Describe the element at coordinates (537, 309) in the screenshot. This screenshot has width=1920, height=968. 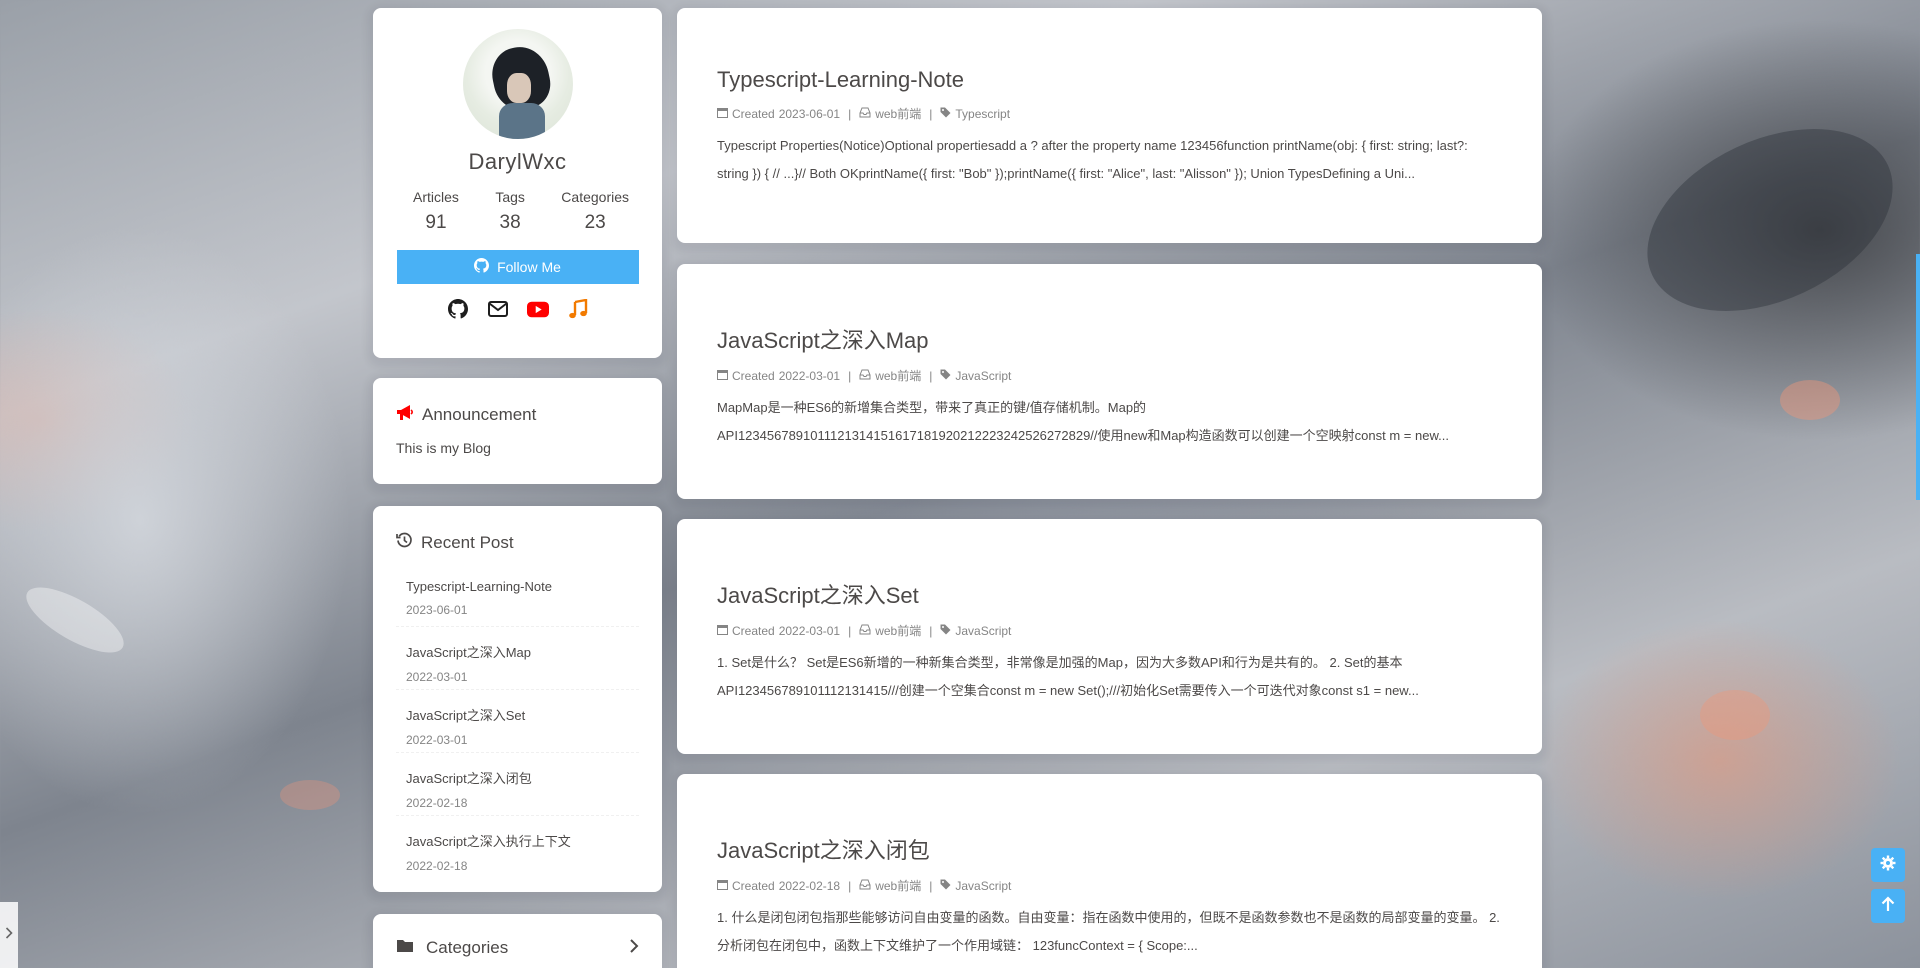
I see `youtube-icon` at that location.